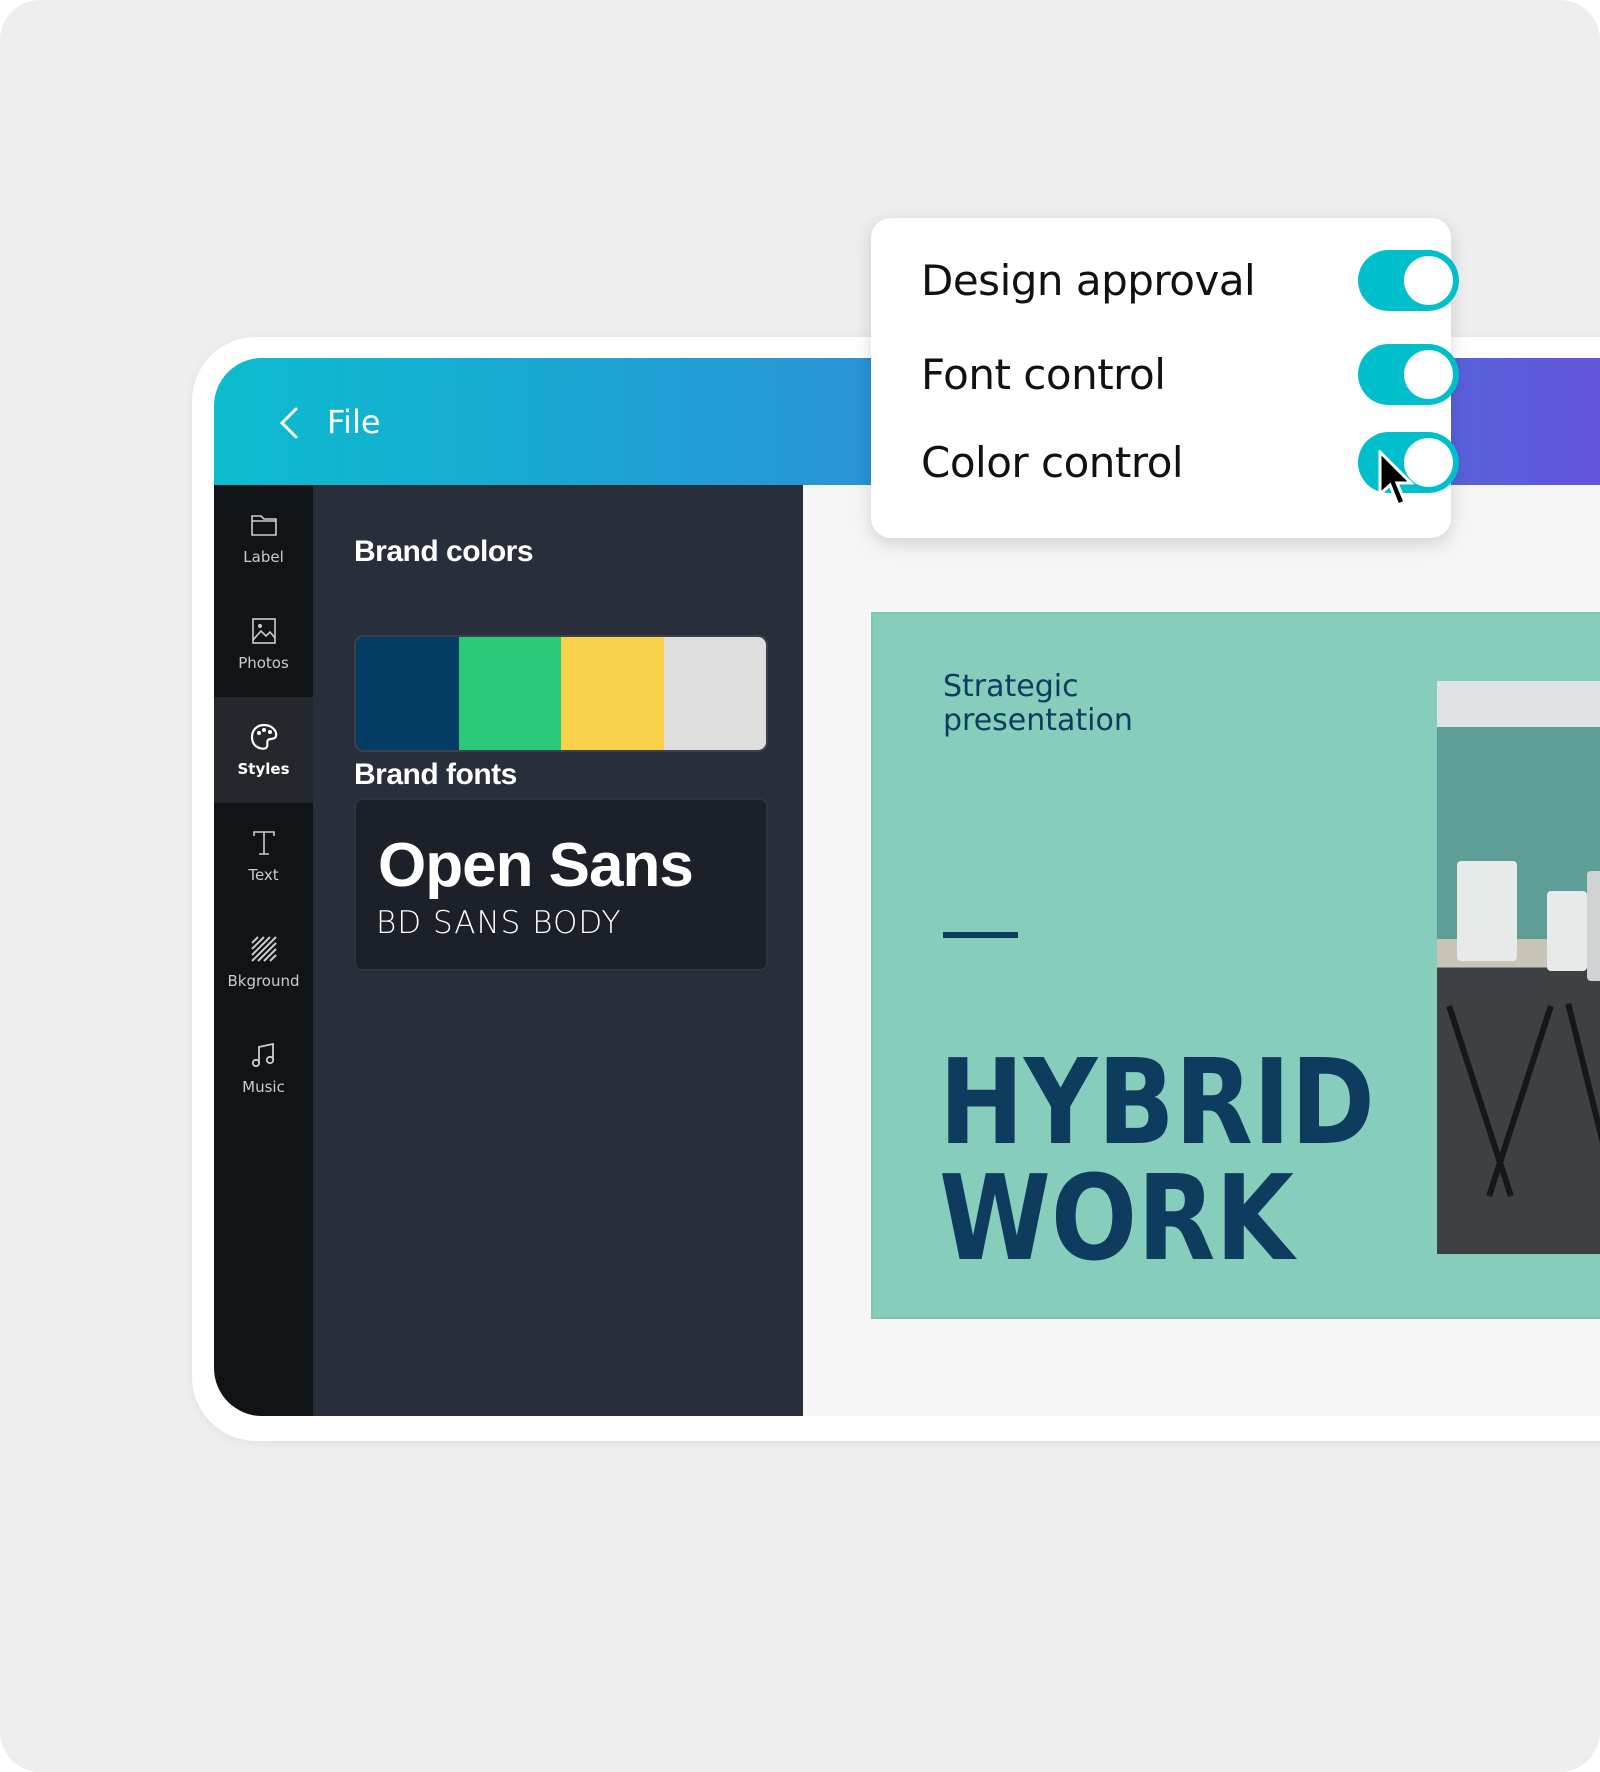 The width and height of the screenshot is (1600, 1772). I want to click on chevron-left-icon, so click(289, 423).